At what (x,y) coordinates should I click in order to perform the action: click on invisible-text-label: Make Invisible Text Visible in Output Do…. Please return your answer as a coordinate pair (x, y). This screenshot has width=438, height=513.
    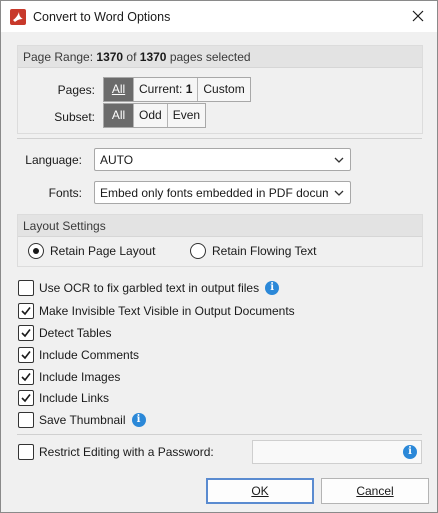
    Looking at the image, I should click on (167, 311).